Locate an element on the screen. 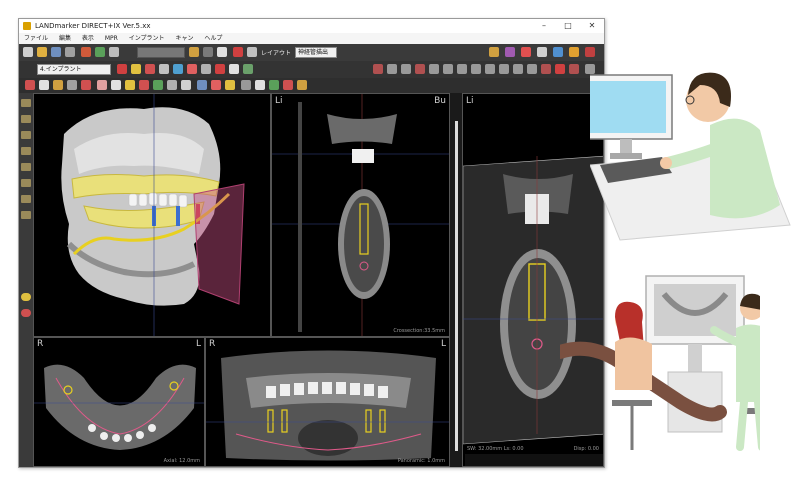 This screenshot has width=800, height=500. tooth-26-icon is located at coordinates (546, 69).